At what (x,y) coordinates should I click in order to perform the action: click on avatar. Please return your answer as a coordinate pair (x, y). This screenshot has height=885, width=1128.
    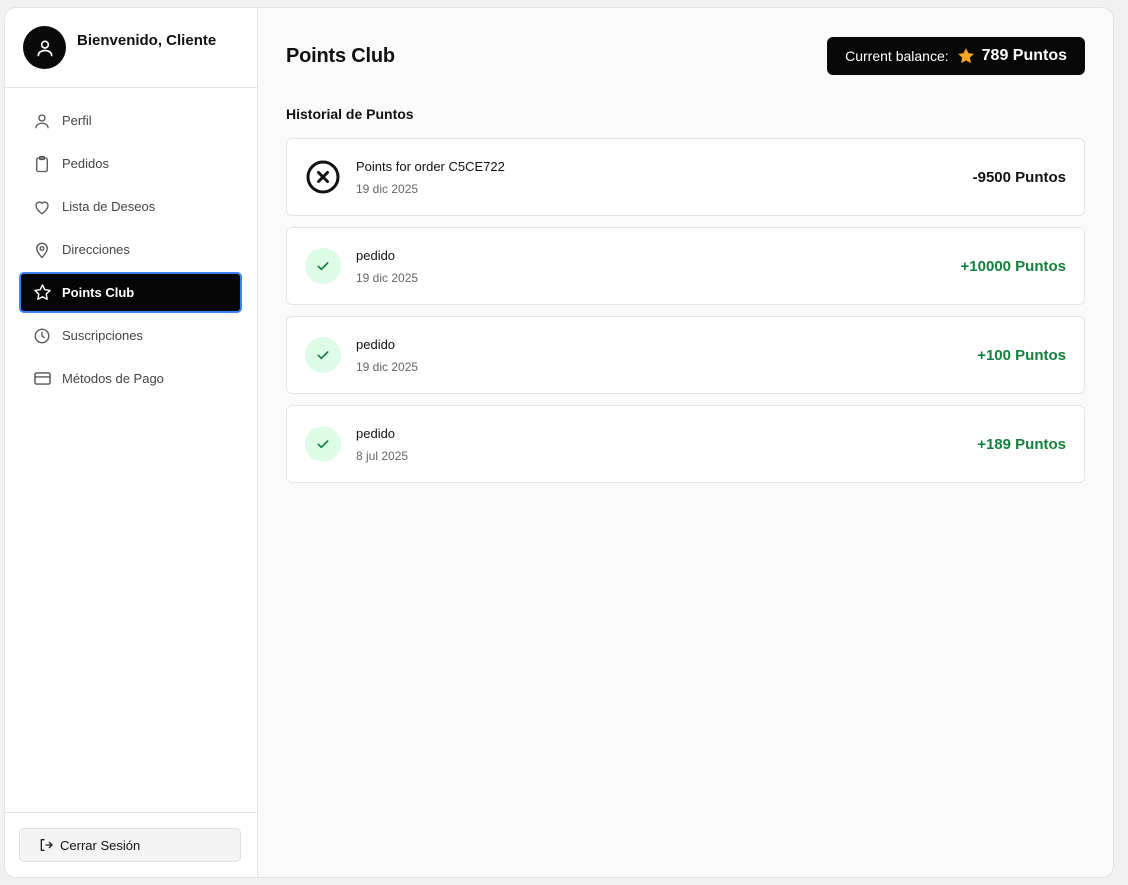
    Looking at the image, I should click on (44, 47).